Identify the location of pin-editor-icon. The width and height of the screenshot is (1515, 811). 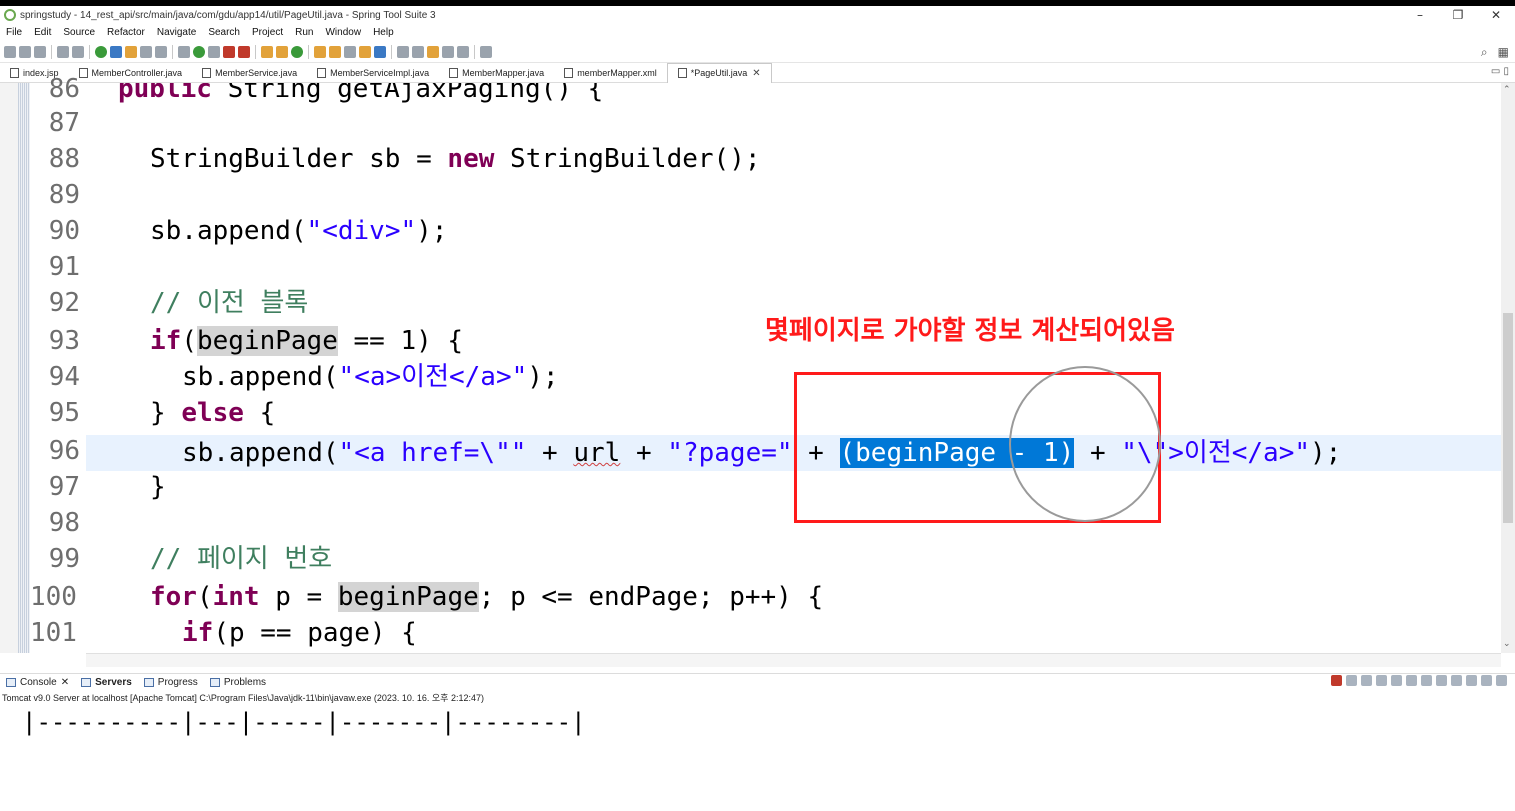
(486, 51).